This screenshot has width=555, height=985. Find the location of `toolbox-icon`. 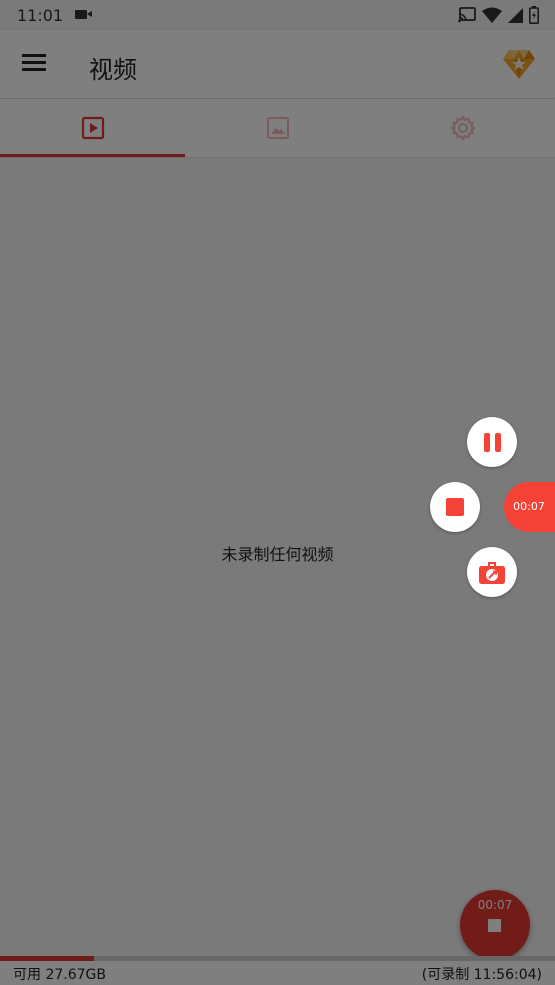

toolbox-icon is located at coordinates (492, 573).